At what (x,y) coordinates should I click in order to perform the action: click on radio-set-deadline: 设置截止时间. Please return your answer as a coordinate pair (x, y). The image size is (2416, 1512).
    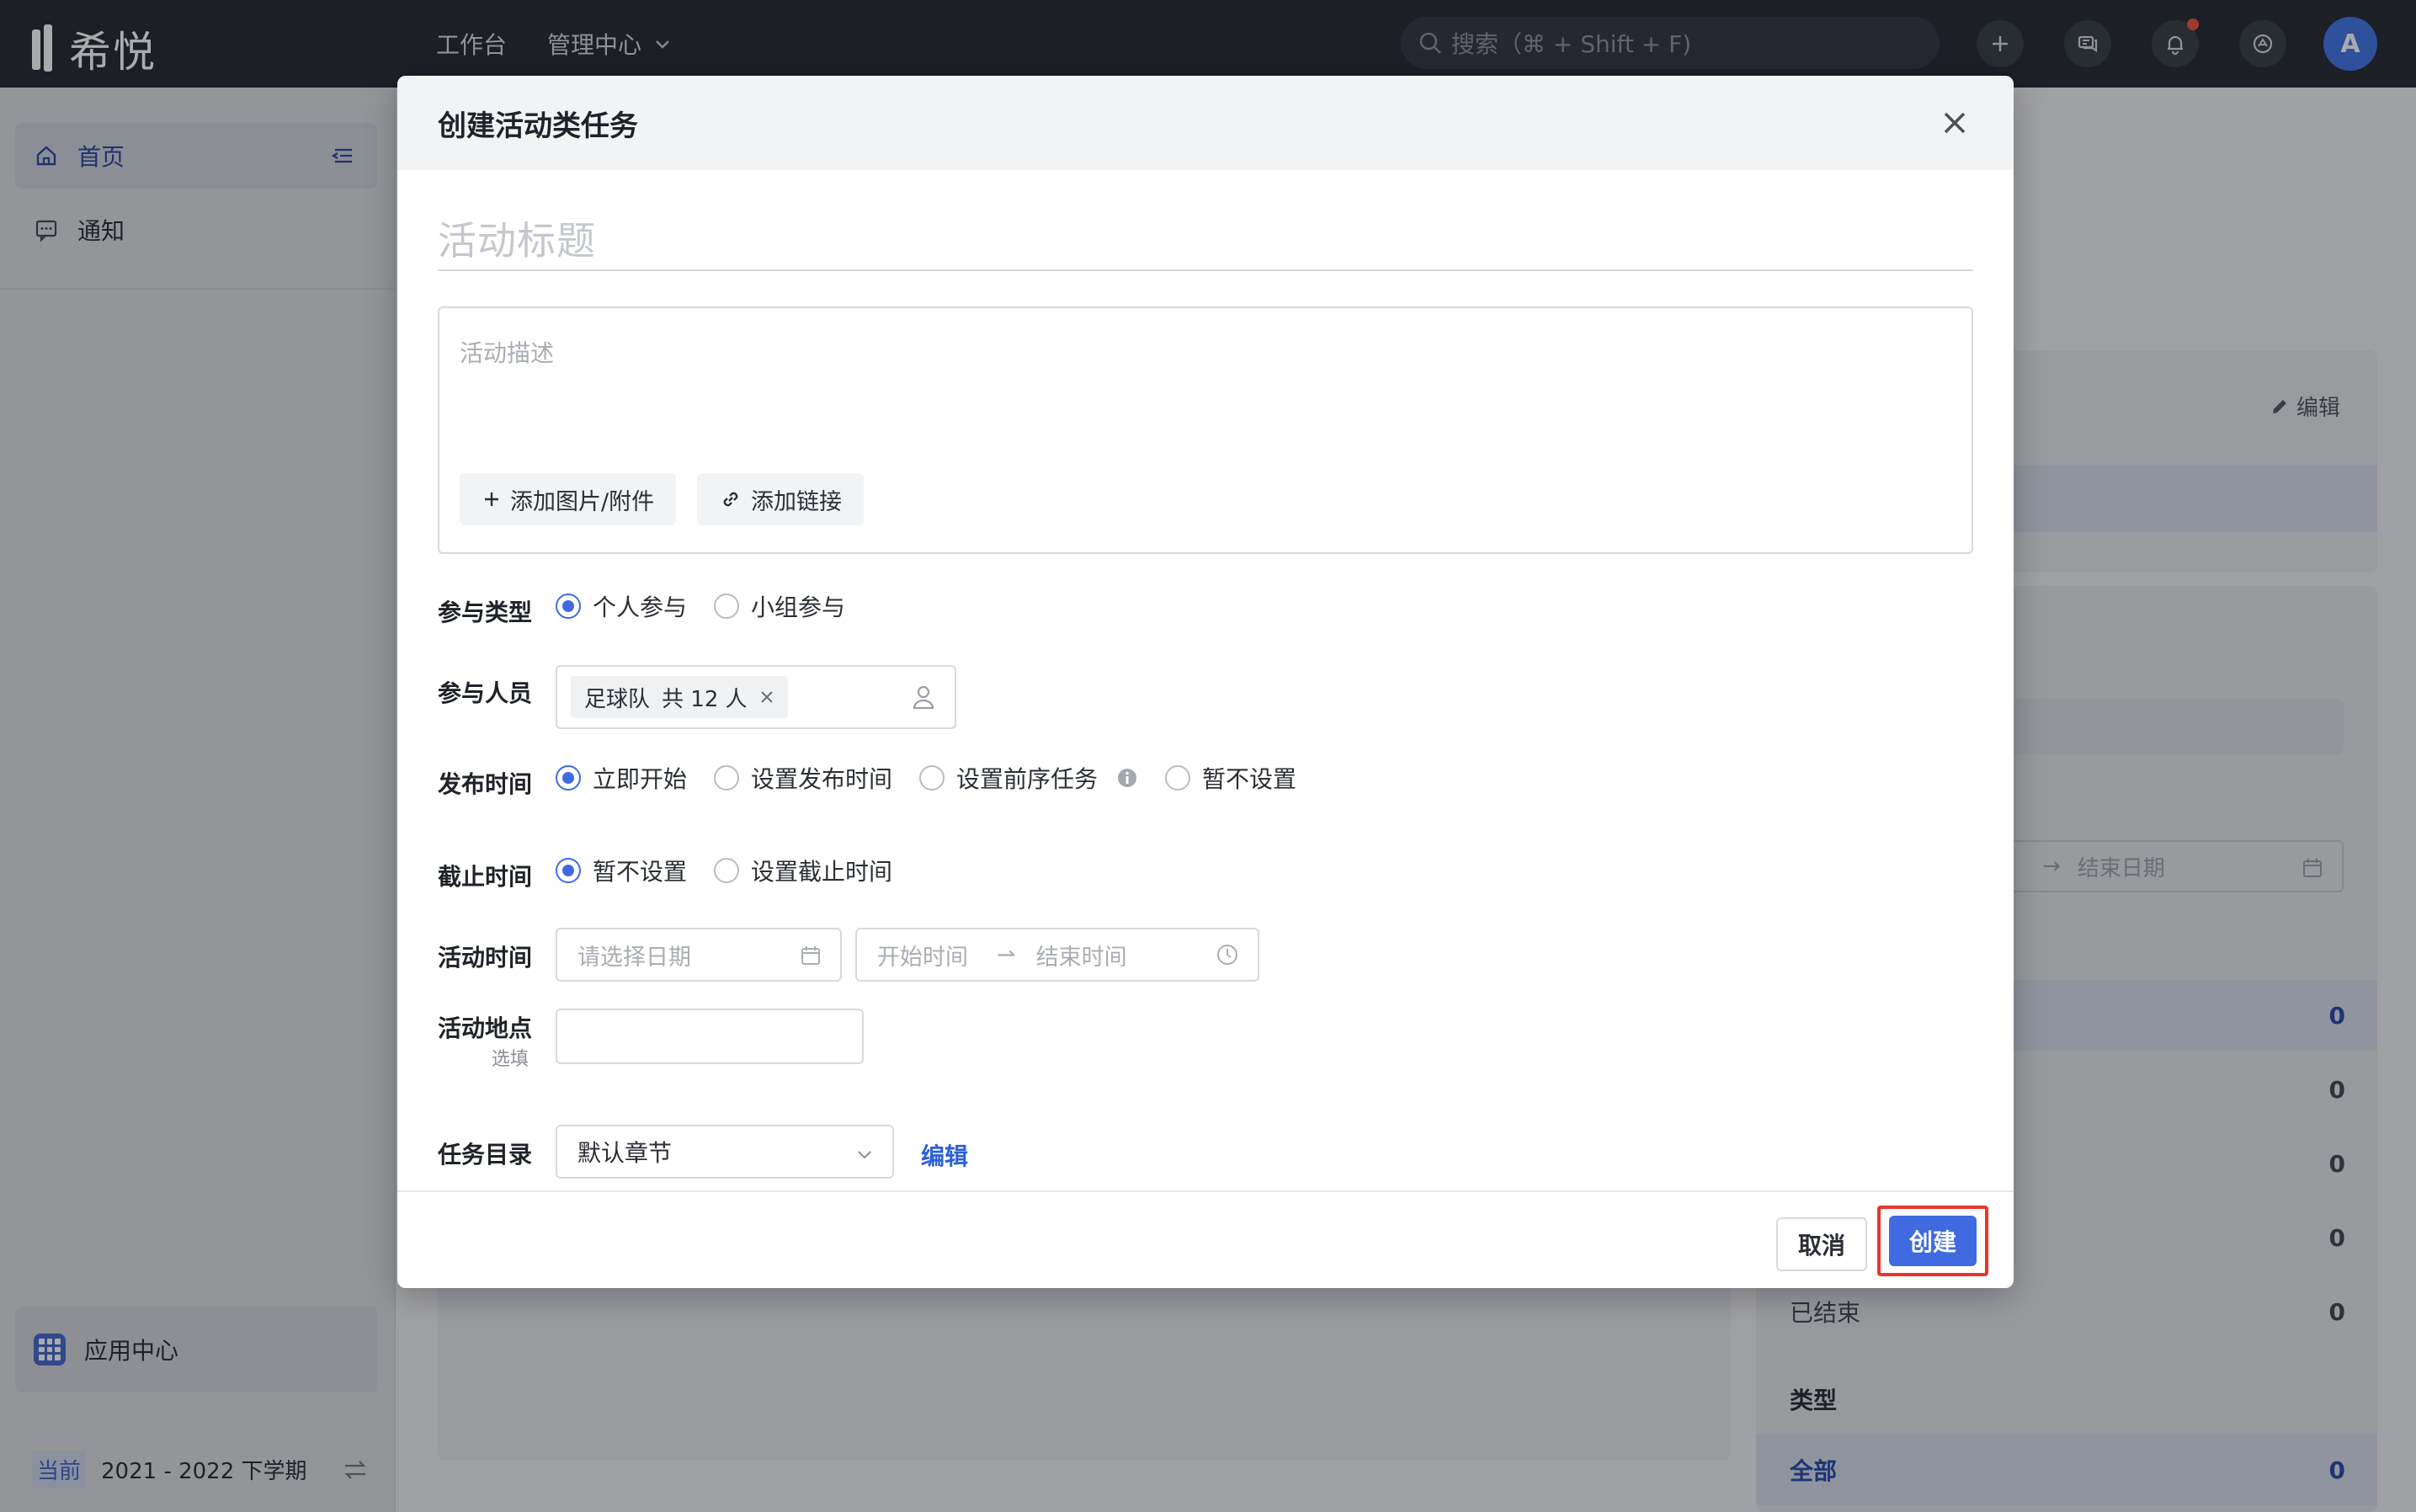
    Looking at the image, I should click on (803, 871).